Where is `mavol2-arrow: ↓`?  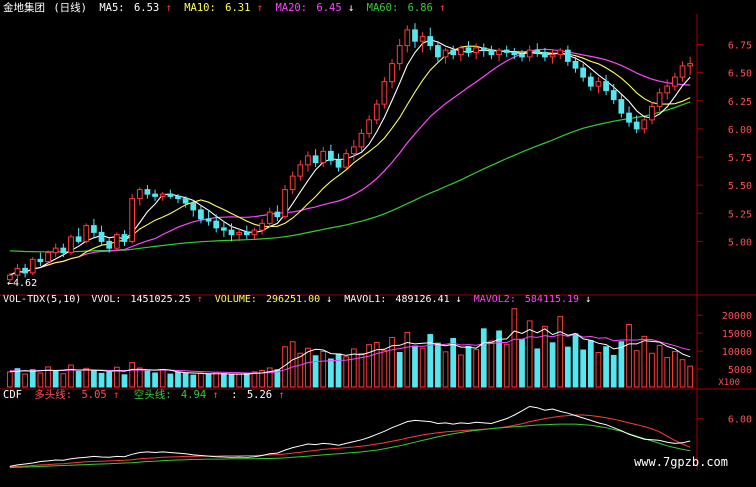 mavol2-arrow: ↓ is located at coordinates (588, 299).